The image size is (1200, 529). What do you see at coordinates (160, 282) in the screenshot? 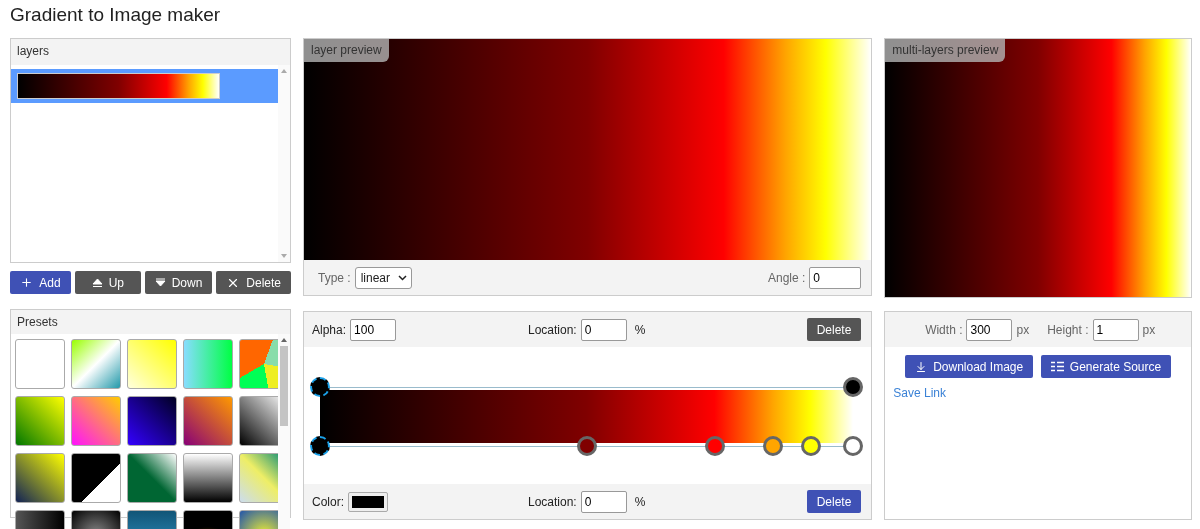
I see `down-triangle-icon` at bounding box center [160, 282].